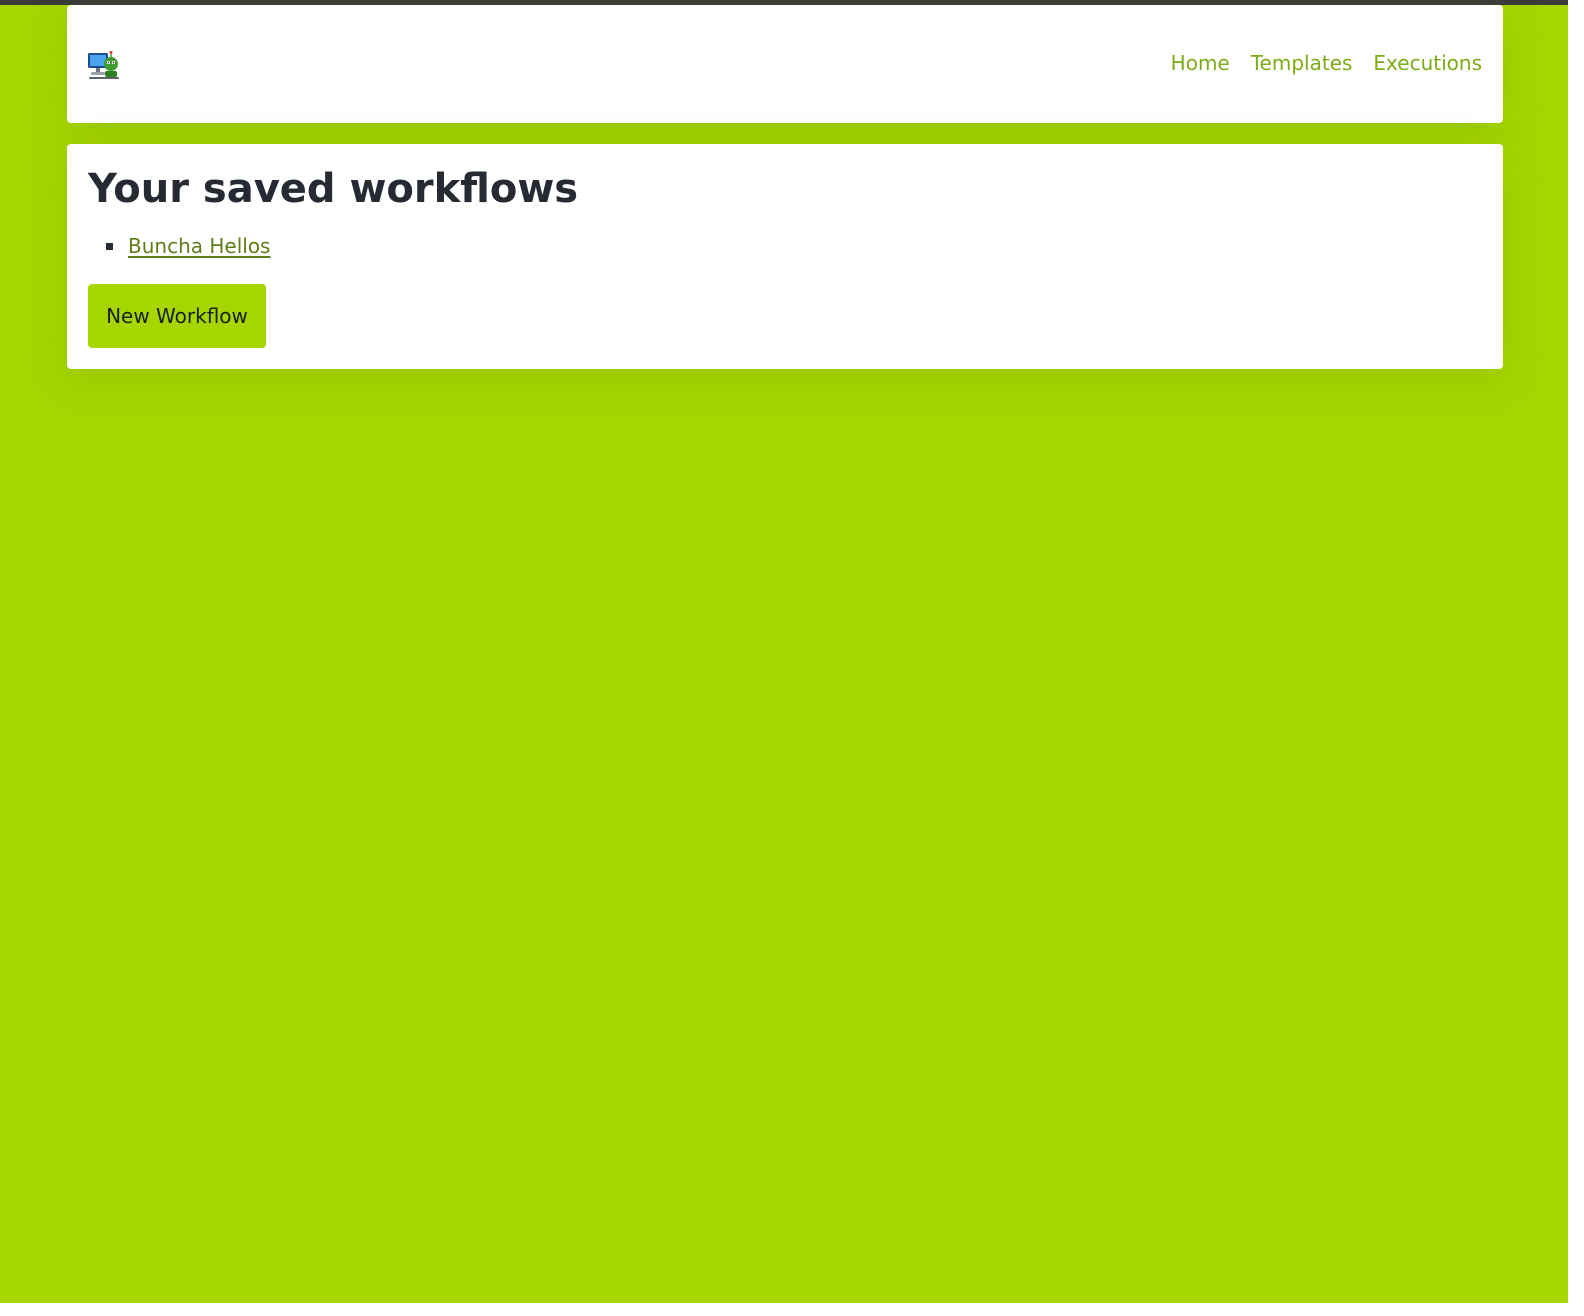  I want to click on new-workflow-button: New Workflow, so click(177, 316).